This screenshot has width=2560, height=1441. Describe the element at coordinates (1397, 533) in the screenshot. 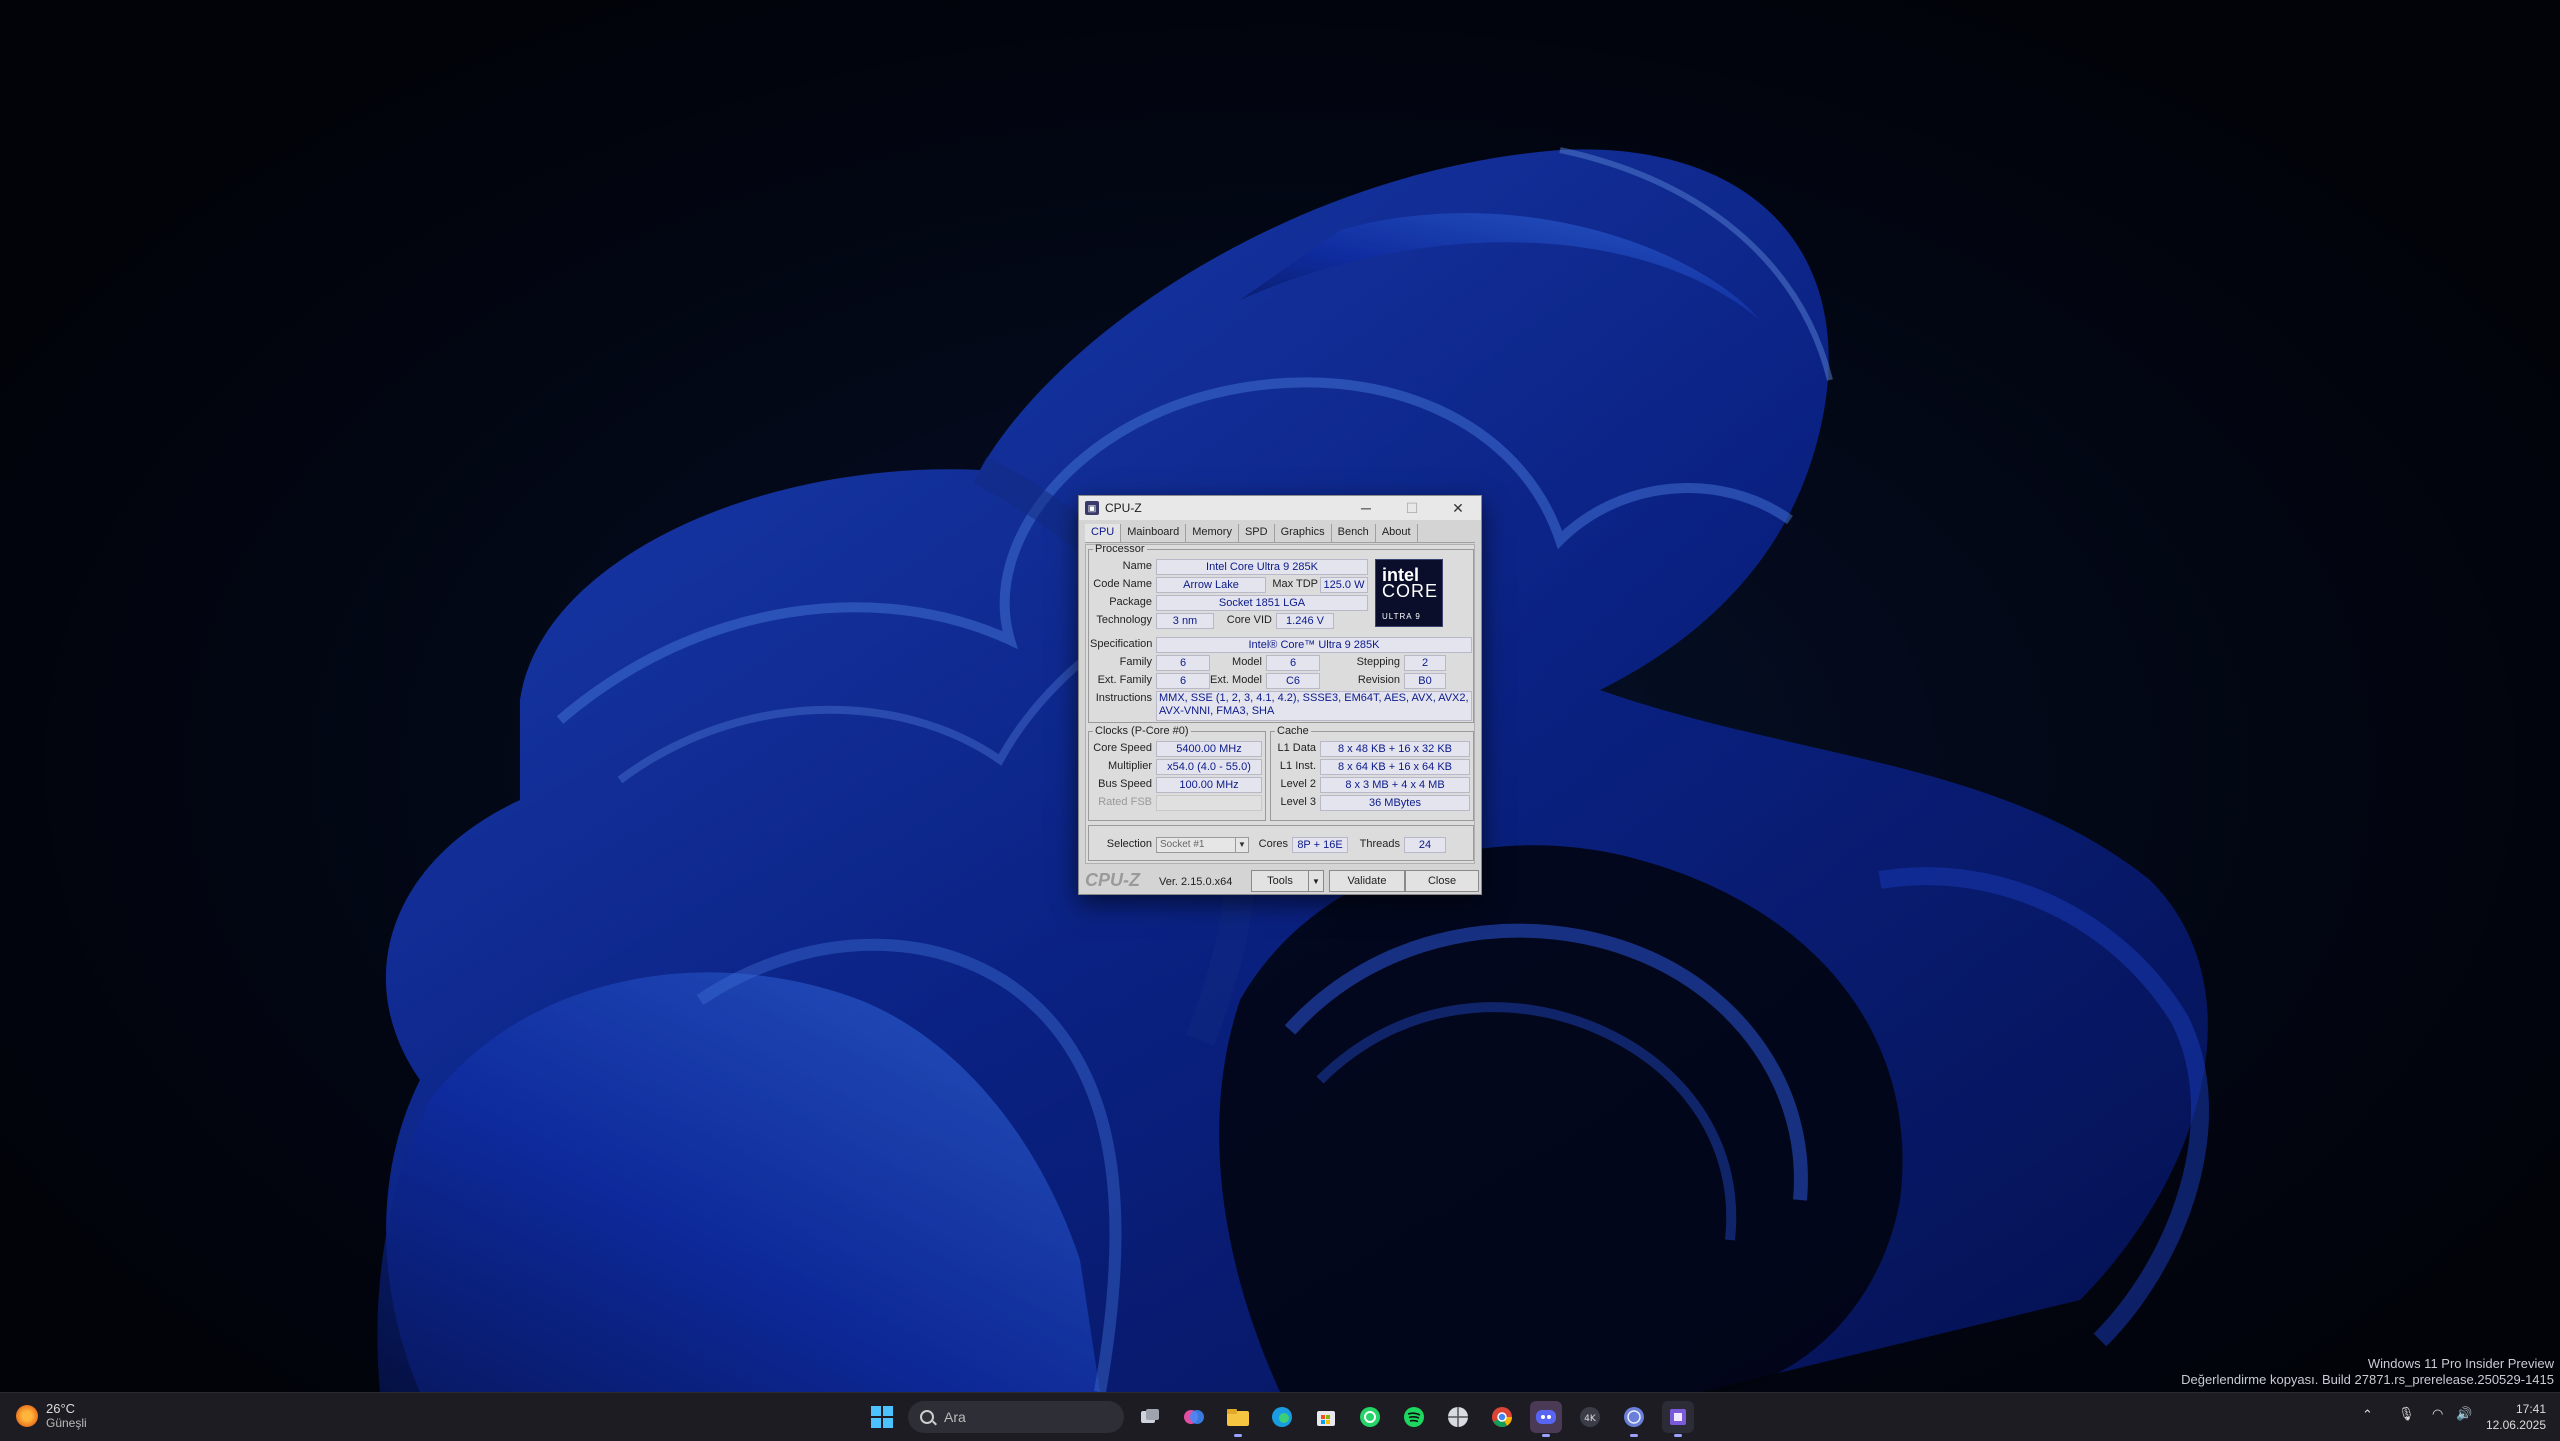

I see `tab-about: About` at that location.